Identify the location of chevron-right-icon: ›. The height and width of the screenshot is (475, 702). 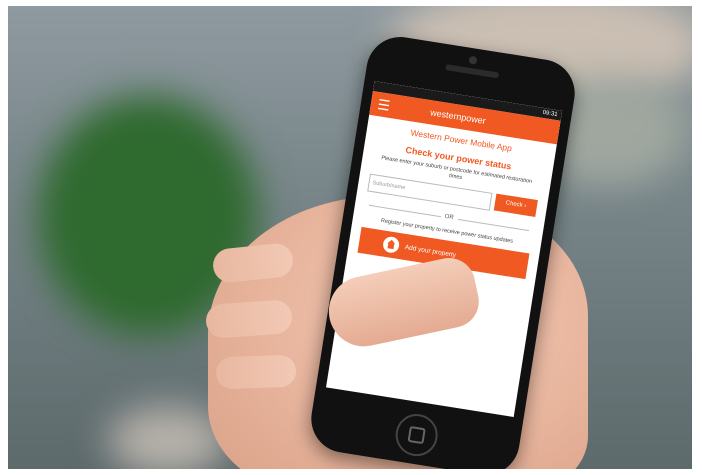
(525, 206).